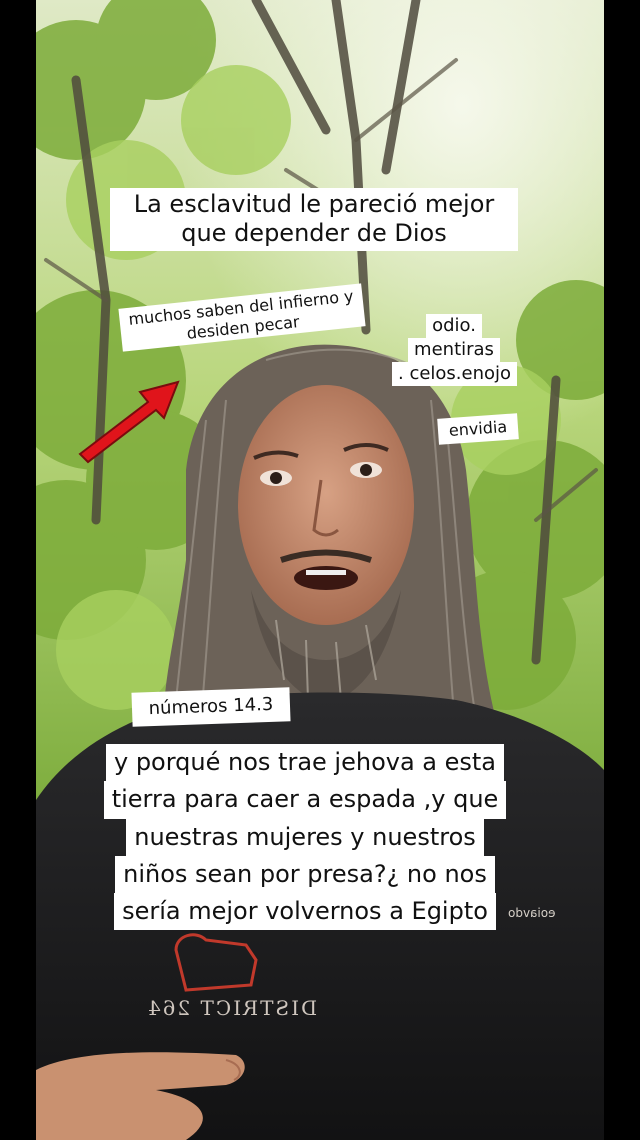  What do you see at coordinates (455, 373) in the screenshot?
I see `odio-line-3: . celos.enojo` at bounding box center [455, 373].